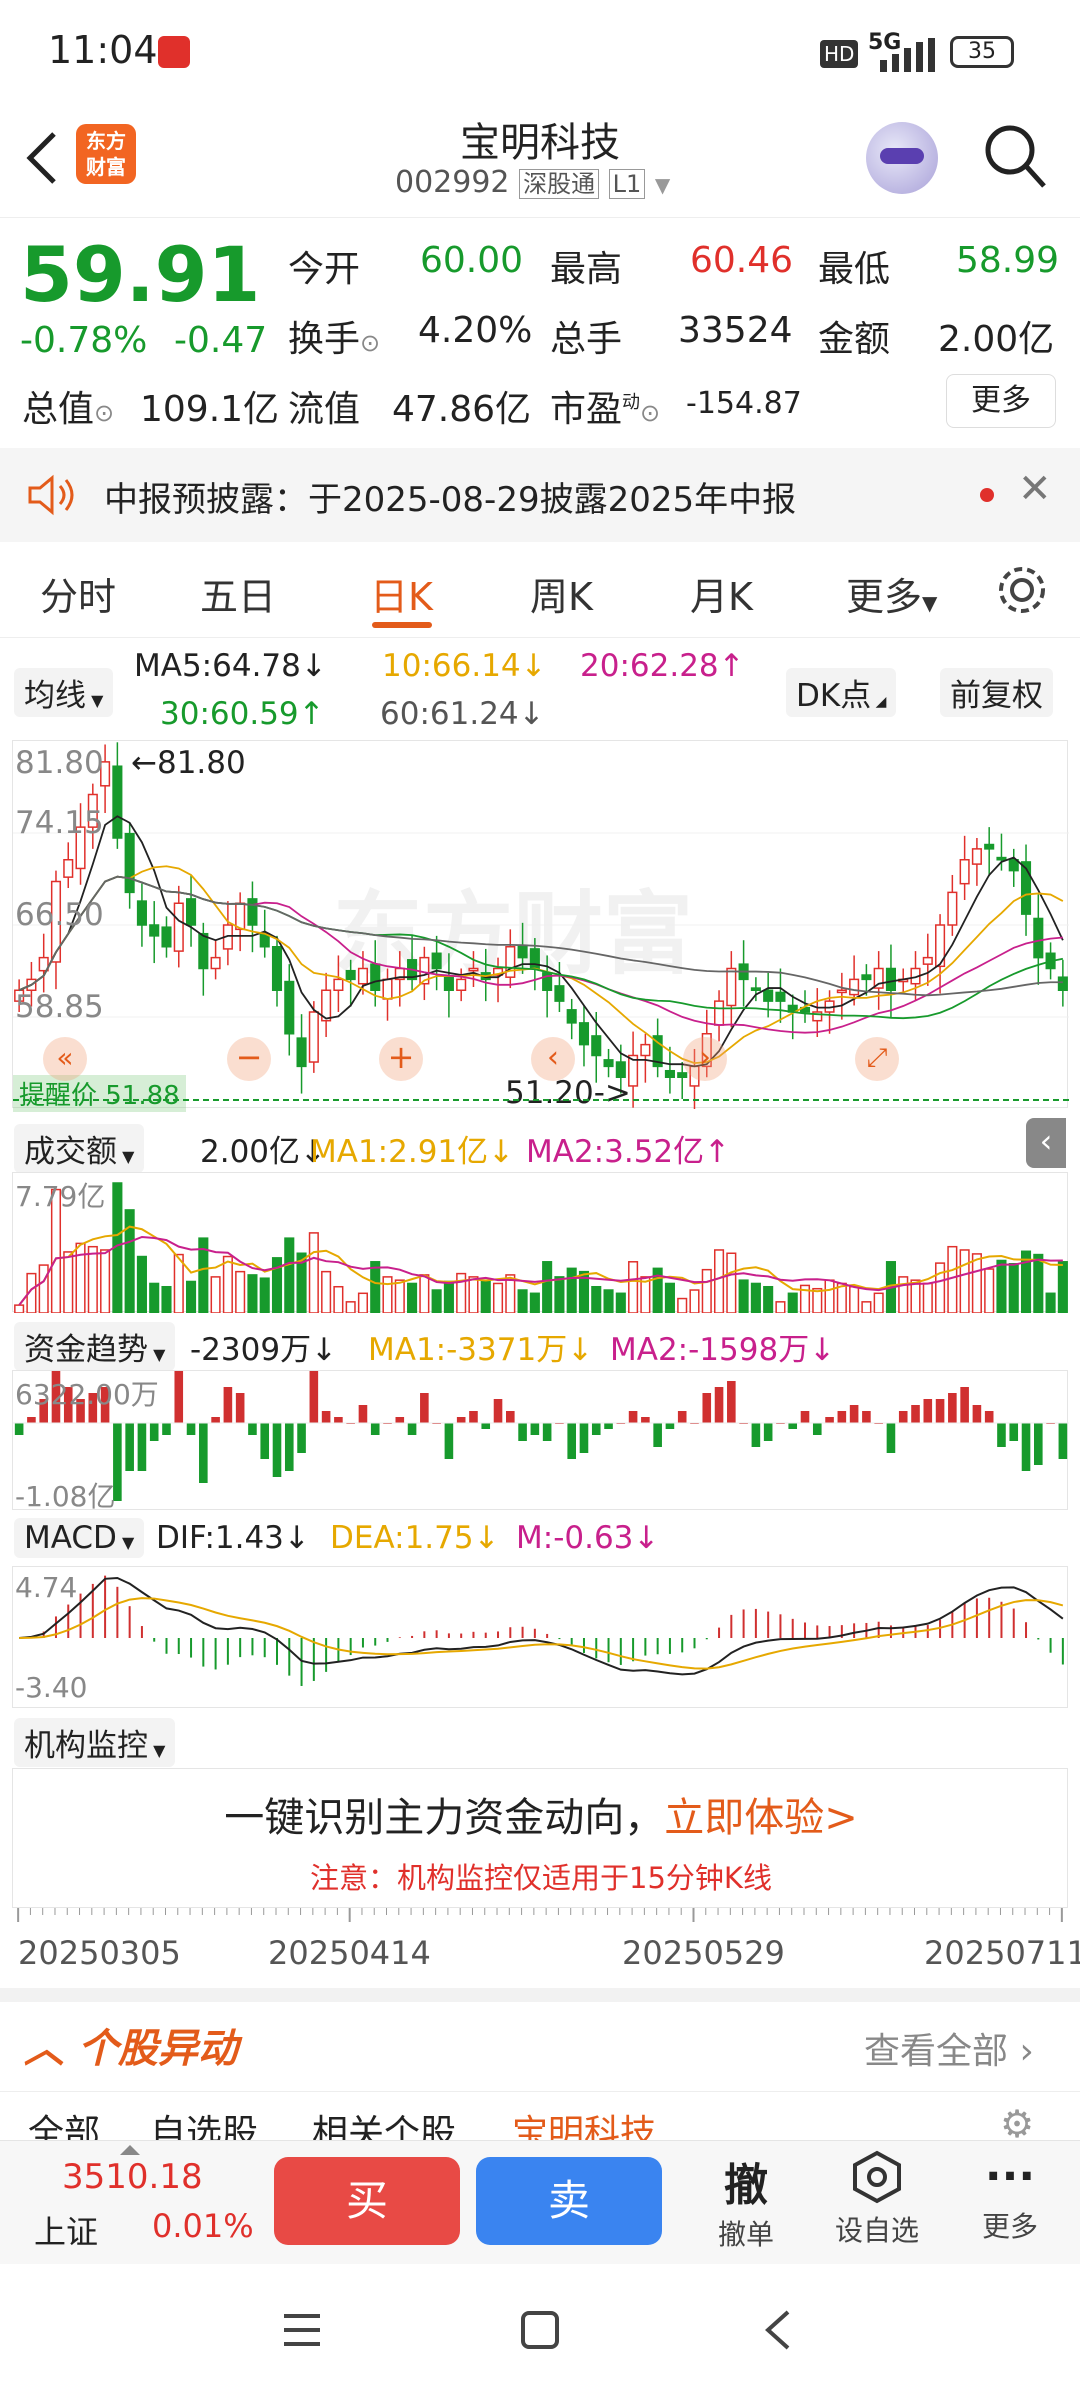  What do you see at coordinates (540, 1441) in the screenshot?
I see `fund-chart: 6322.00万 -1.08亿` at bounding box center [540, 1441].